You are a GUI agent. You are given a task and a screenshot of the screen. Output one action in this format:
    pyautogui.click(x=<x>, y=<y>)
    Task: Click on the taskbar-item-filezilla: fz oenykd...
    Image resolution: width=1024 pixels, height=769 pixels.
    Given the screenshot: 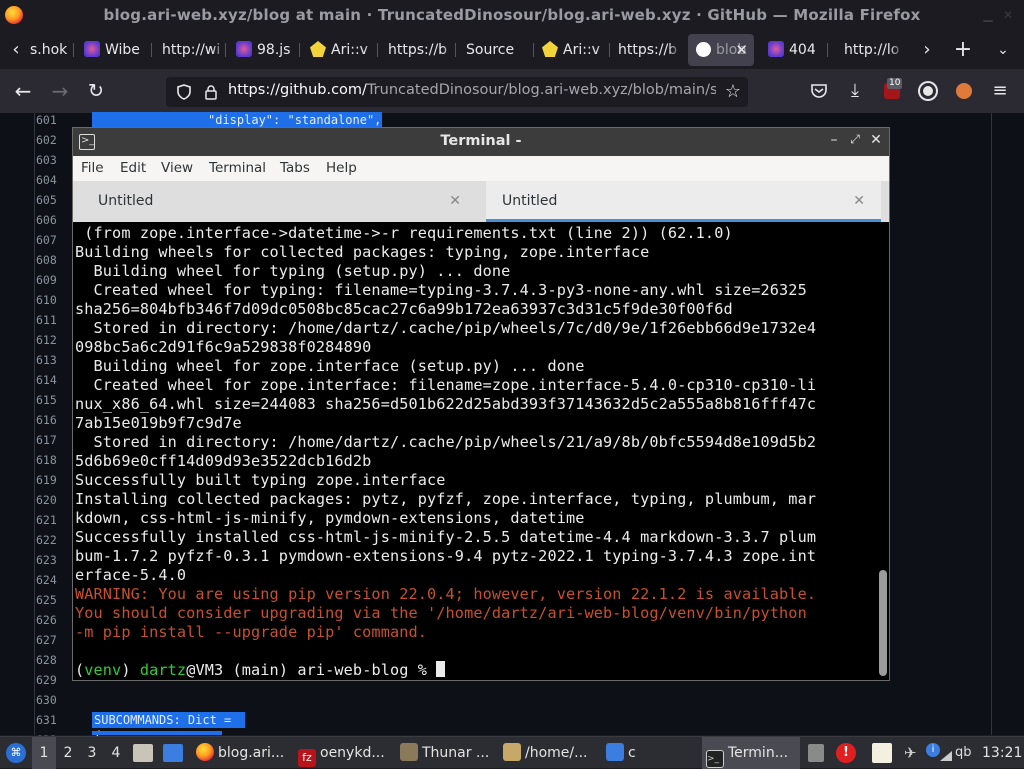 What is the action you would take?
    pyautogui.click(x=346, y=753)
    